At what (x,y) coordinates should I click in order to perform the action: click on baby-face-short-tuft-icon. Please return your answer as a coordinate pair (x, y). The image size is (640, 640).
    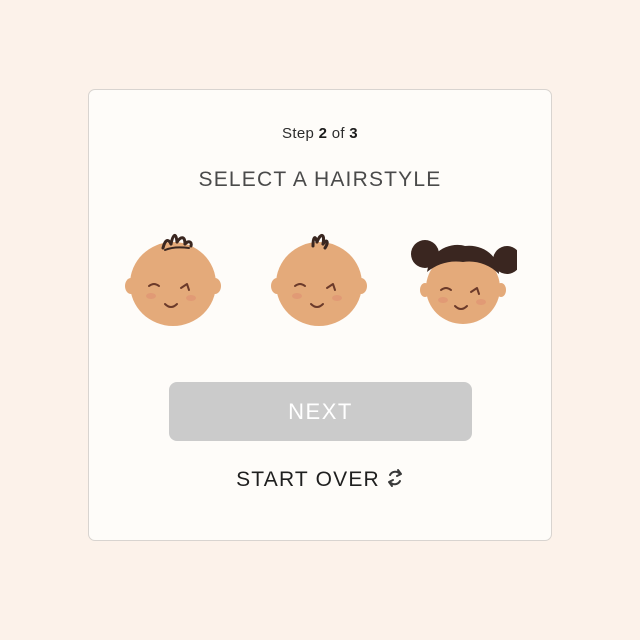
    Looking at the image, I should click on (173, 280).